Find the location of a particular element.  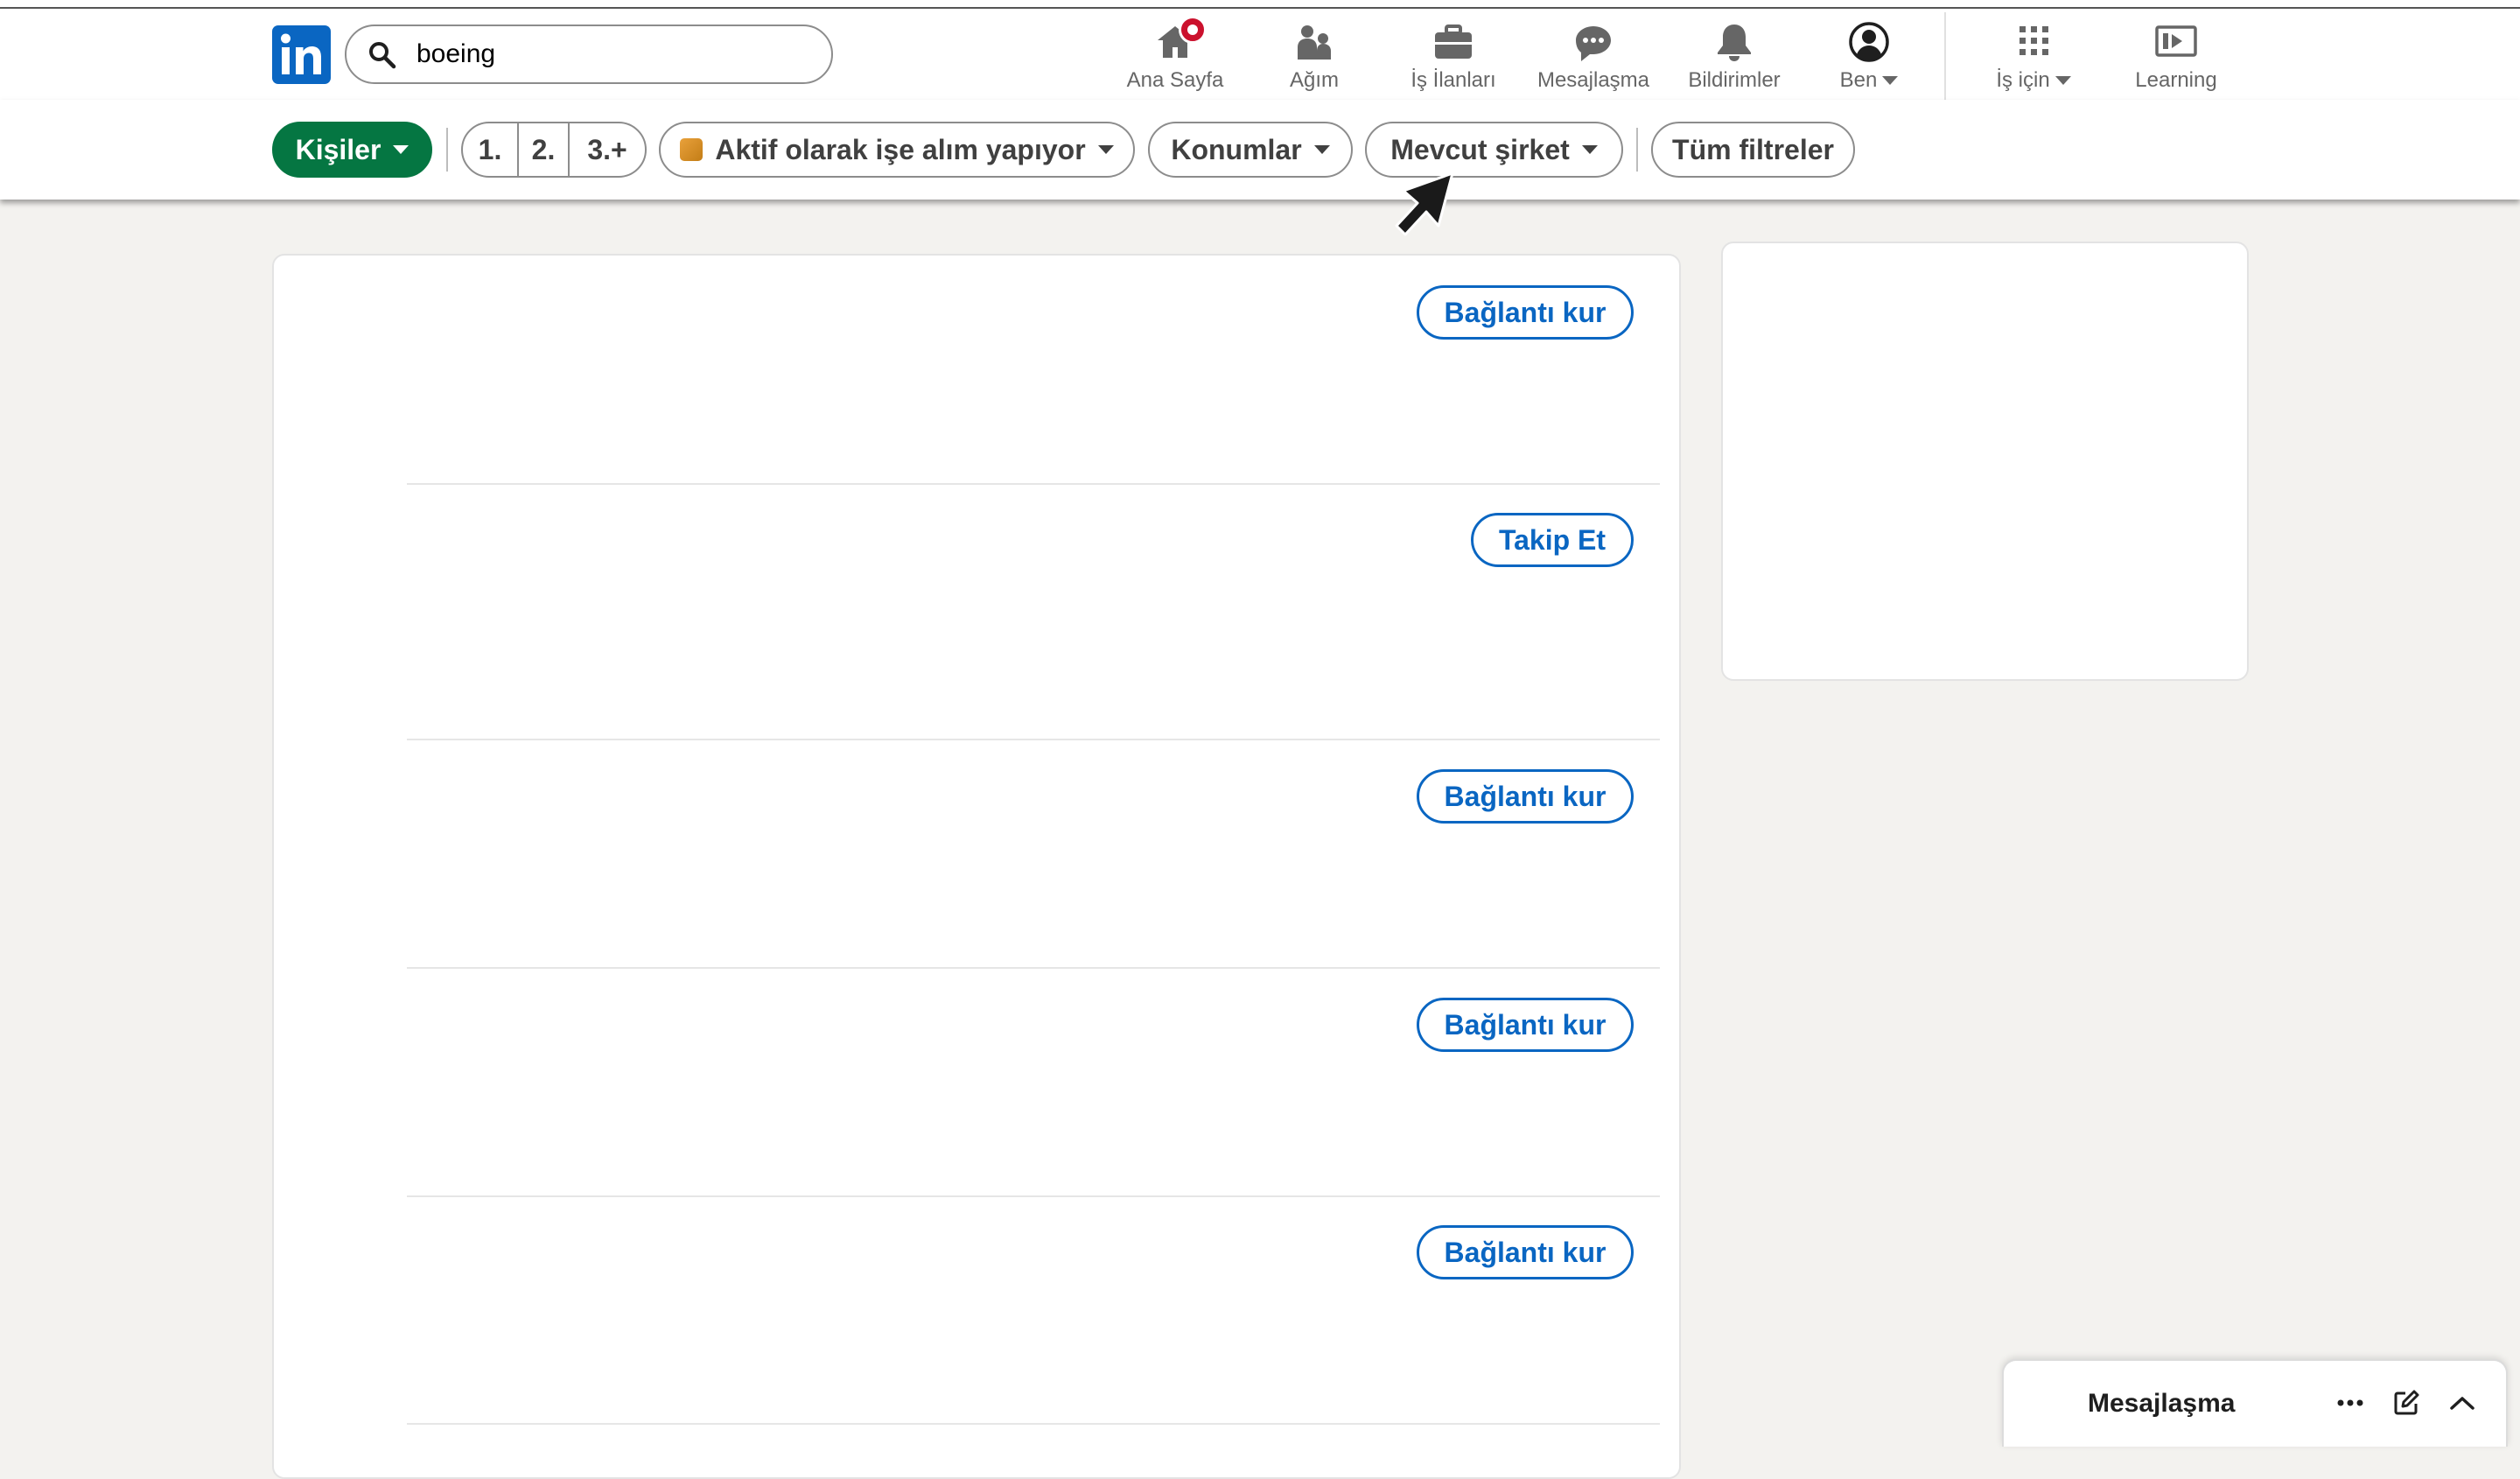

chat-icon is located at coordinates (1593, 42).